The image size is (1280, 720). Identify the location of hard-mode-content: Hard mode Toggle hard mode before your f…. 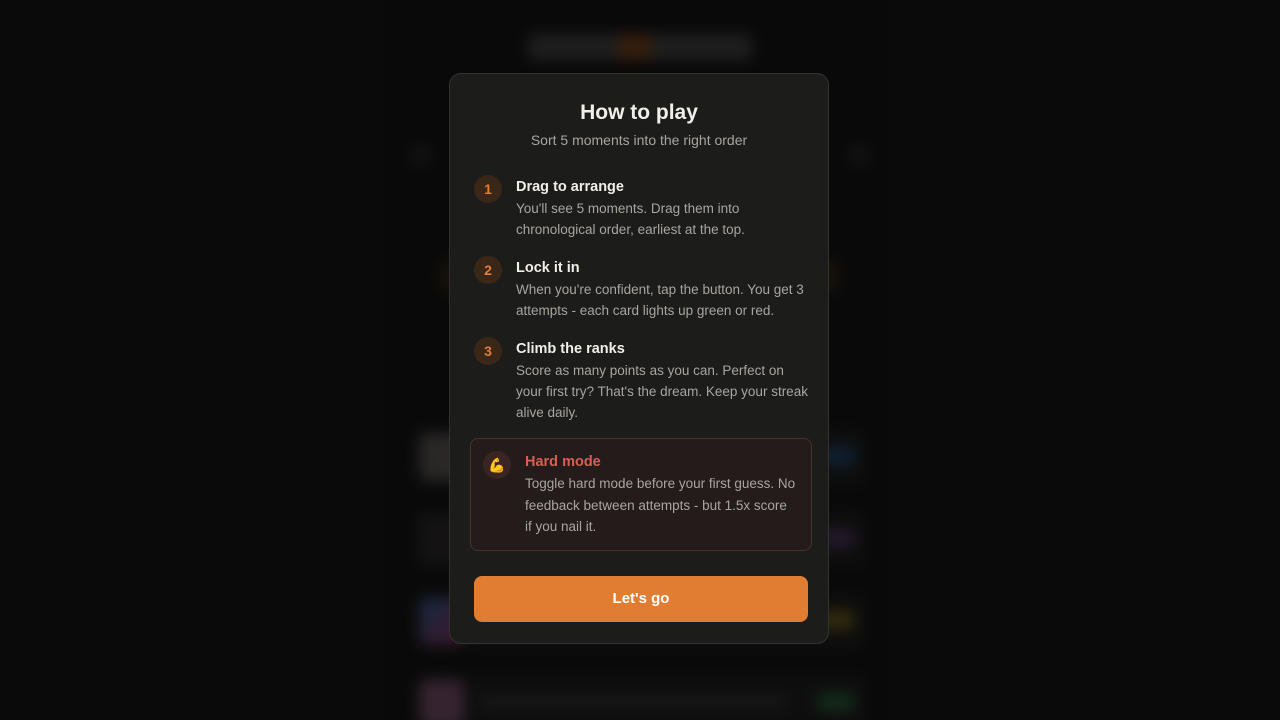
(661, 494).